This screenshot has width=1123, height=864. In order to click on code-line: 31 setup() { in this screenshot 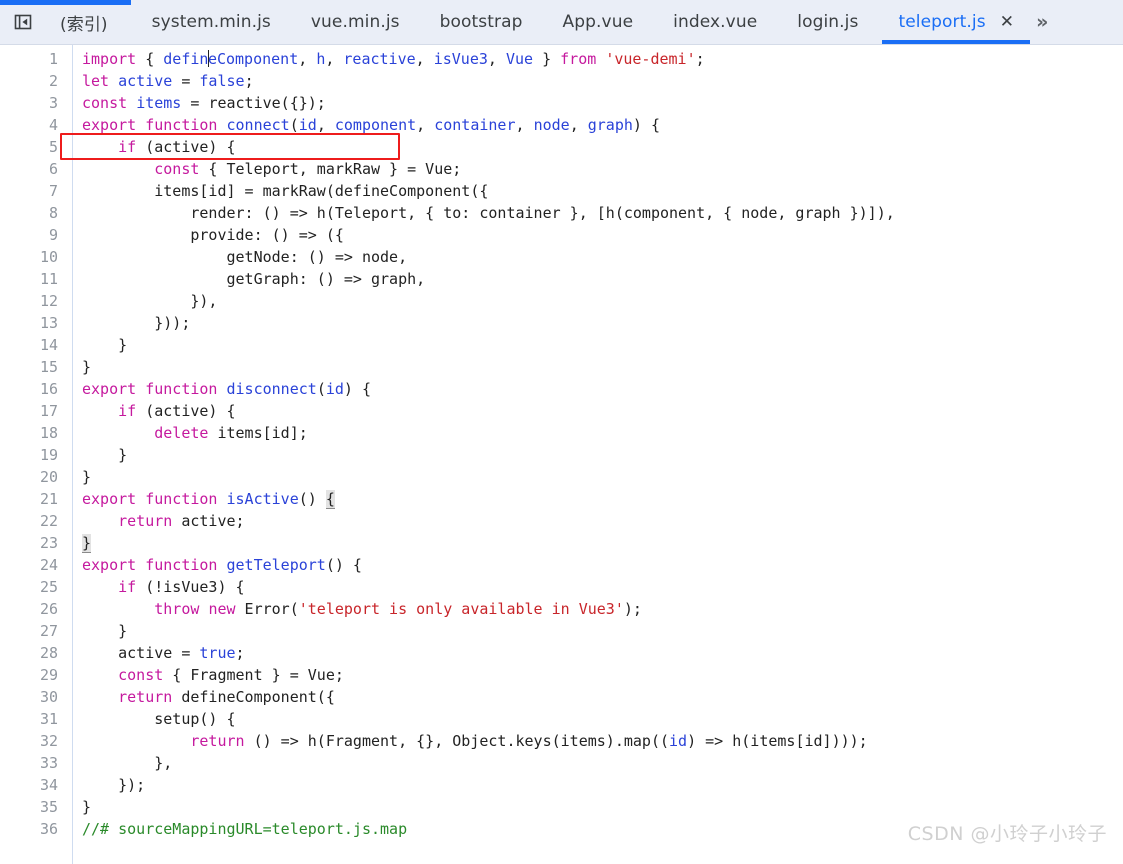, I will do `click(561, 719)`.